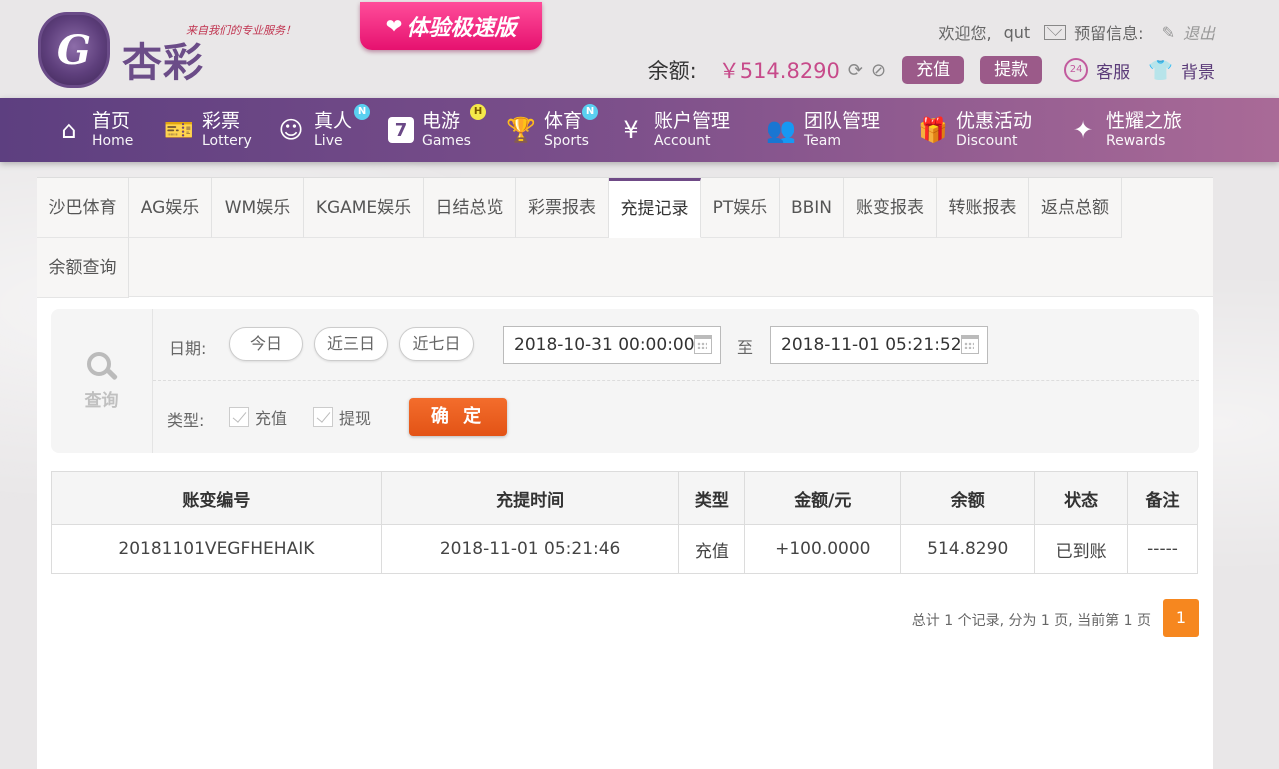 The height and width of the screenshot is (769, 1279). What do you see at coordinates (712, 549) in the screenshot?
I see `type-cell: 充值` at bounding box center [712, 549].